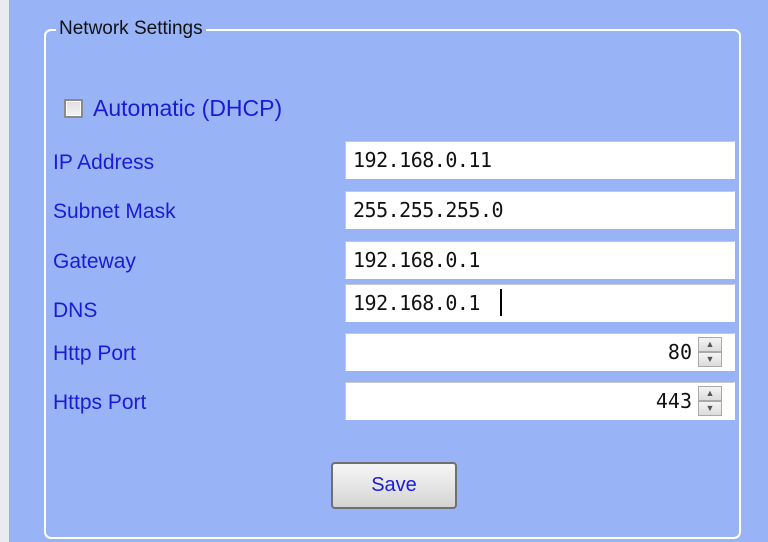 The width and height of the screenshot is (768, 542). Describe the element at coordinates (100, 402) in the screenshot. I see `https-port-label: Https Port` at that location.